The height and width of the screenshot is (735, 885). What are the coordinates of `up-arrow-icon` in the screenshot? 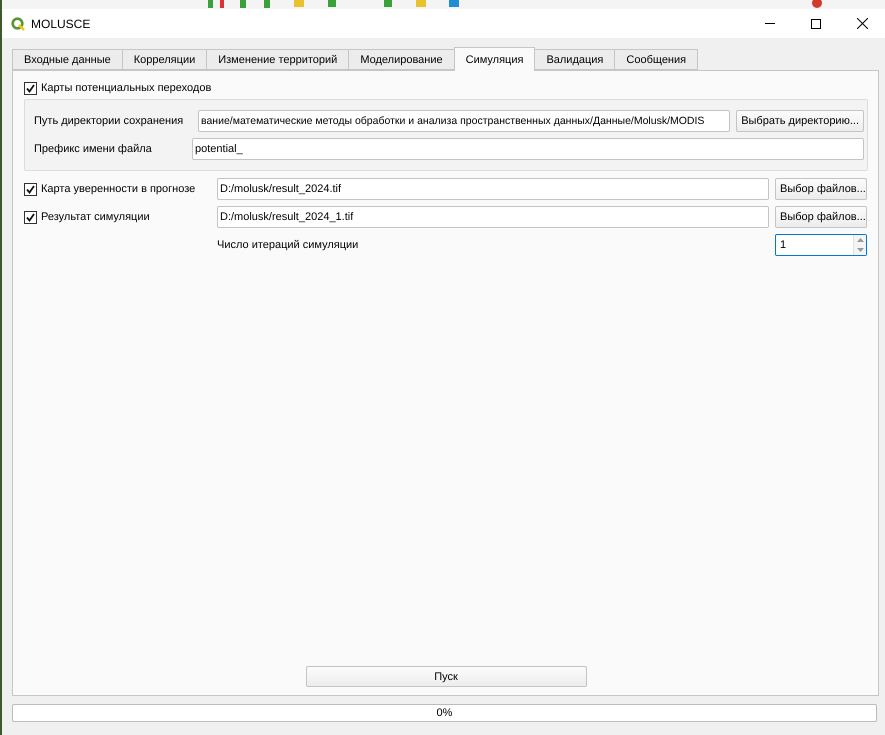 It's located at (860, 240).